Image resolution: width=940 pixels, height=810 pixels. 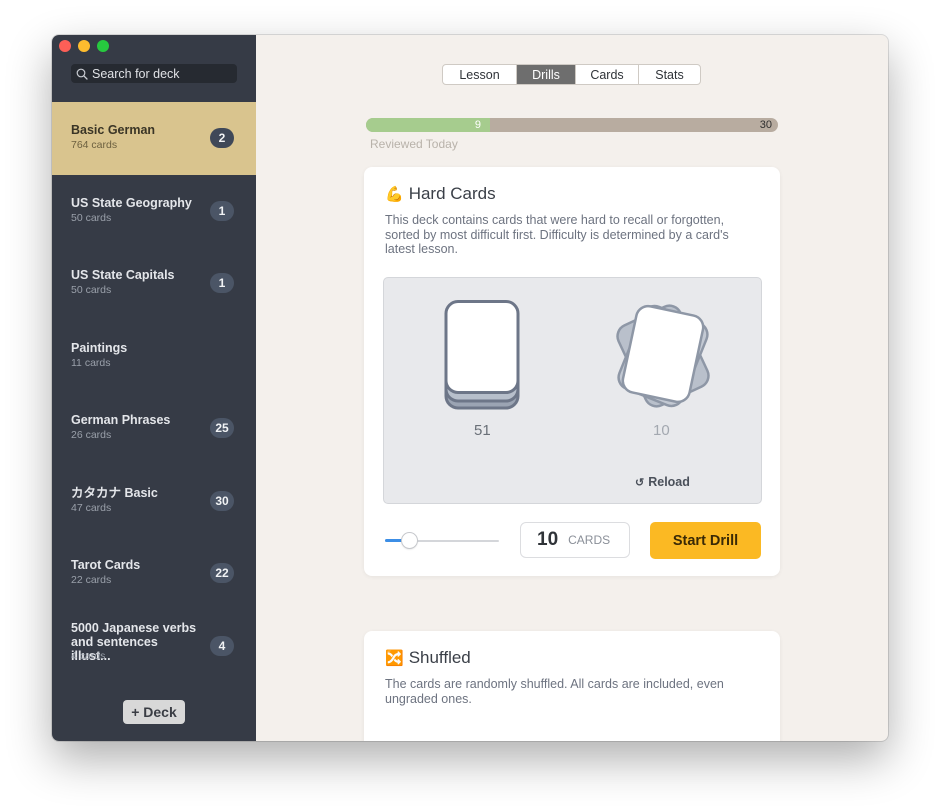 I want to click on search-icon, so click(x=82, y=74).